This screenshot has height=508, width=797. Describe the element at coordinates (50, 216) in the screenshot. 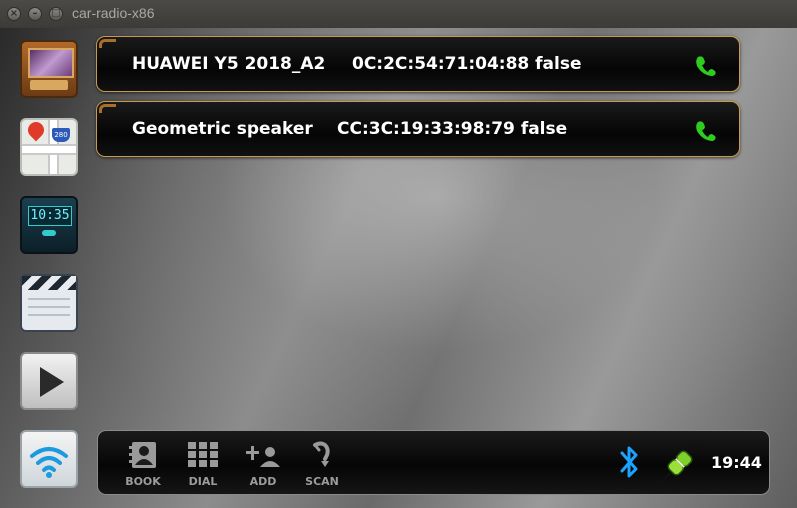

I see `clock-display: 10:35` at that location.